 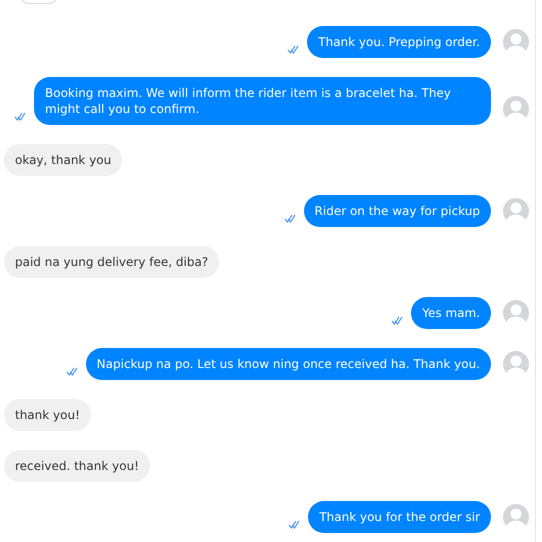 What do you see at coordinates (112, 262) in the screenshot?
I see `message-bubble: paid na yung delivery fee, diba?` at bounding box center [112, 262].